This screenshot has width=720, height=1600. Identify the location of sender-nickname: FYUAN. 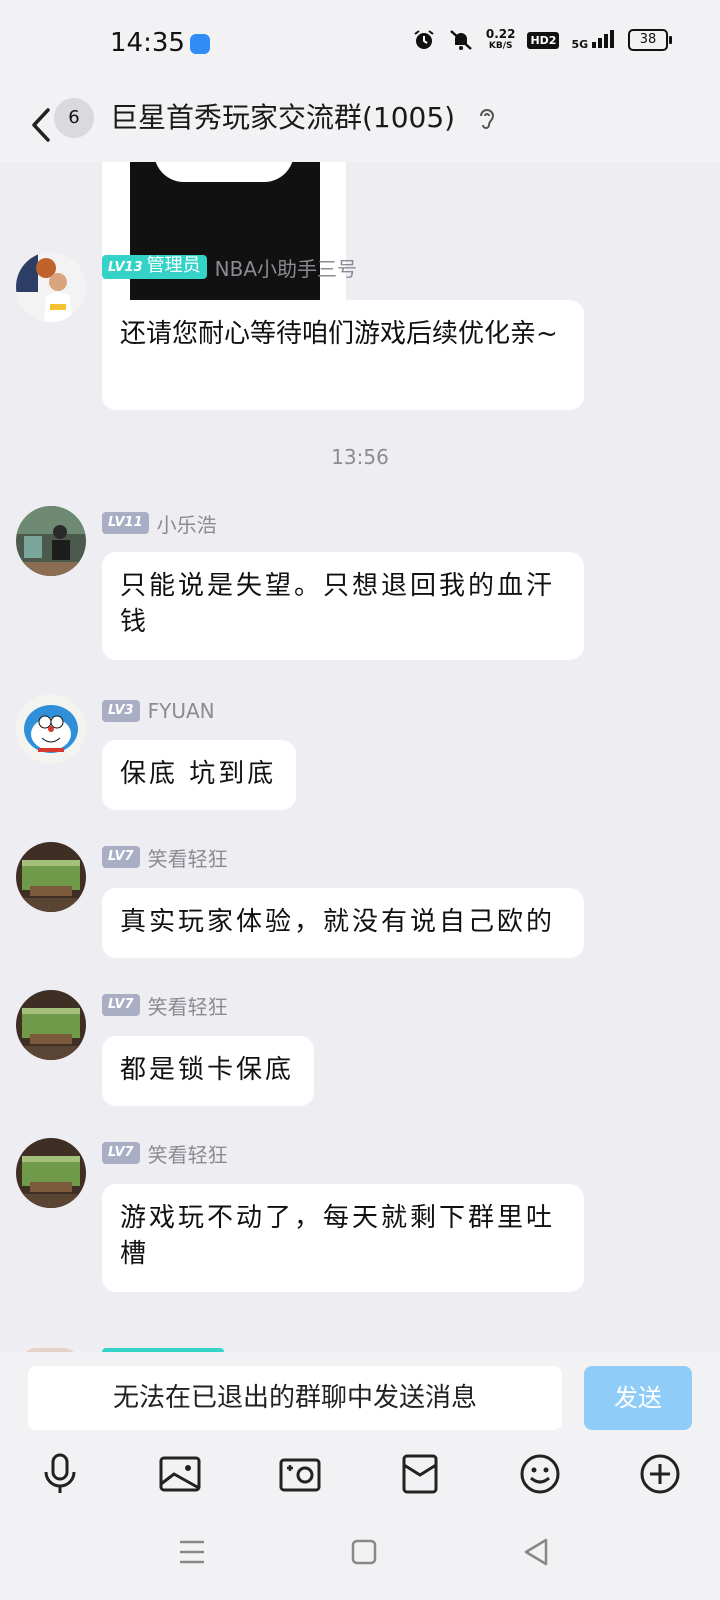
(181, 711).